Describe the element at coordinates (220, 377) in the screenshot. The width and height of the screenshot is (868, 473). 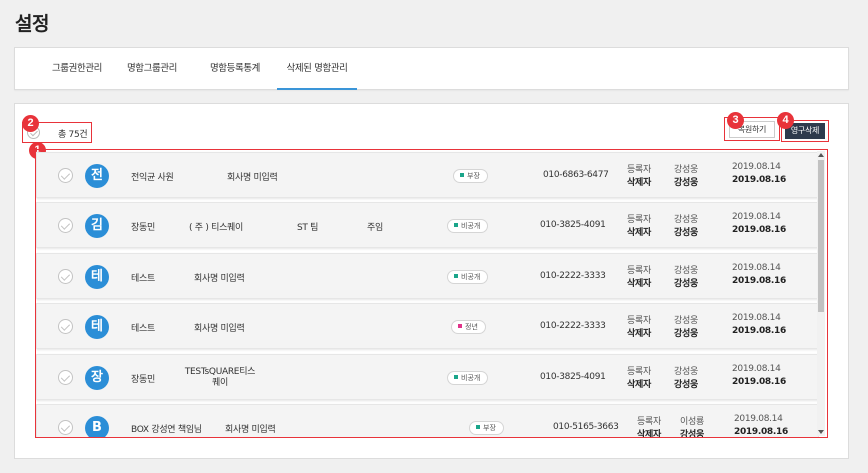
I see `company-name: TESTsQUARE티스퀘이` at that location.